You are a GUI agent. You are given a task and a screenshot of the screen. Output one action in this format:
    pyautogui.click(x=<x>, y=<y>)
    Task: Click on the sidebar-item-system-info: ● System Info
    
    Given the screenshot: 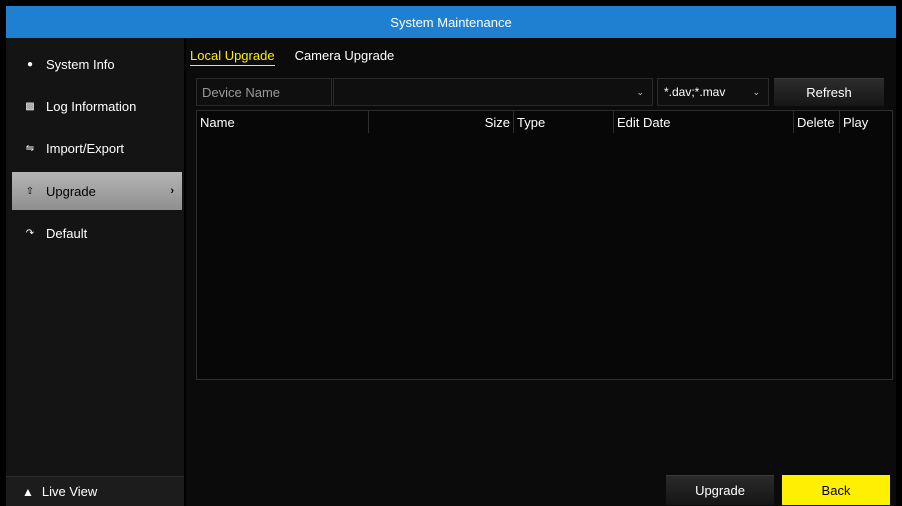 What is the action you would take?
    pyautogui.click(x=97, y=64)
    